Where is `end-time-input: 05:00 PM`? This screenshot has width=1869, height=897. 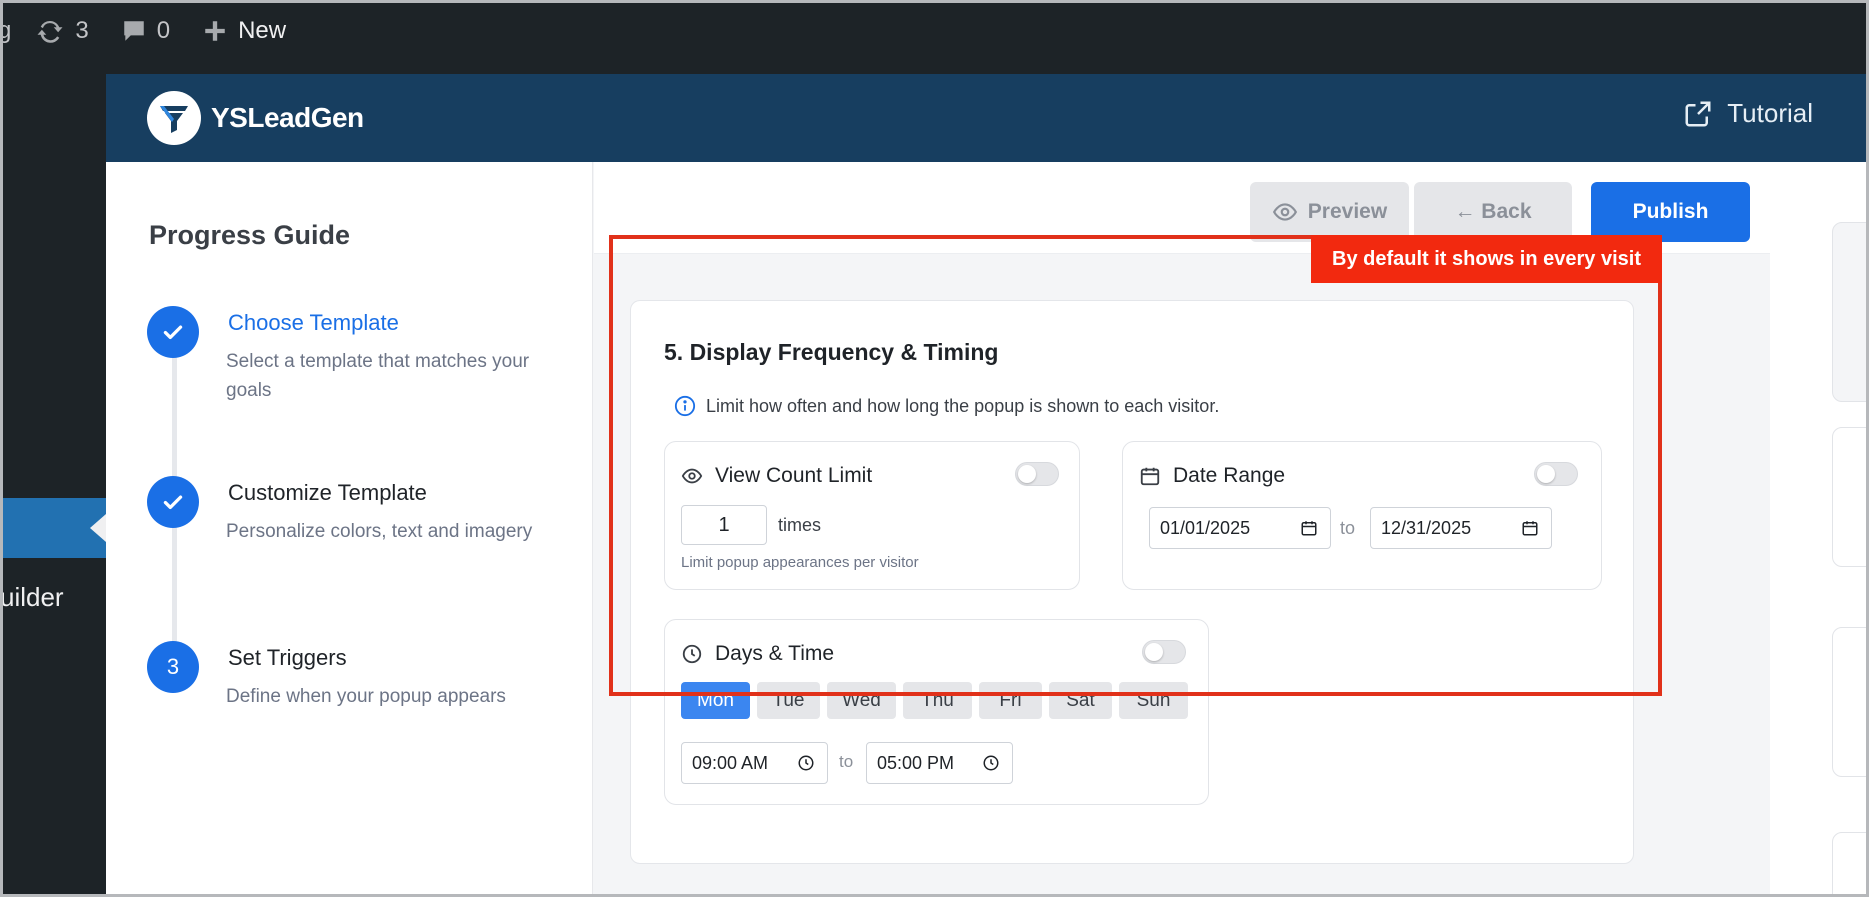 end-time-input: 05:00 PM is located at coordinates (939, 763).